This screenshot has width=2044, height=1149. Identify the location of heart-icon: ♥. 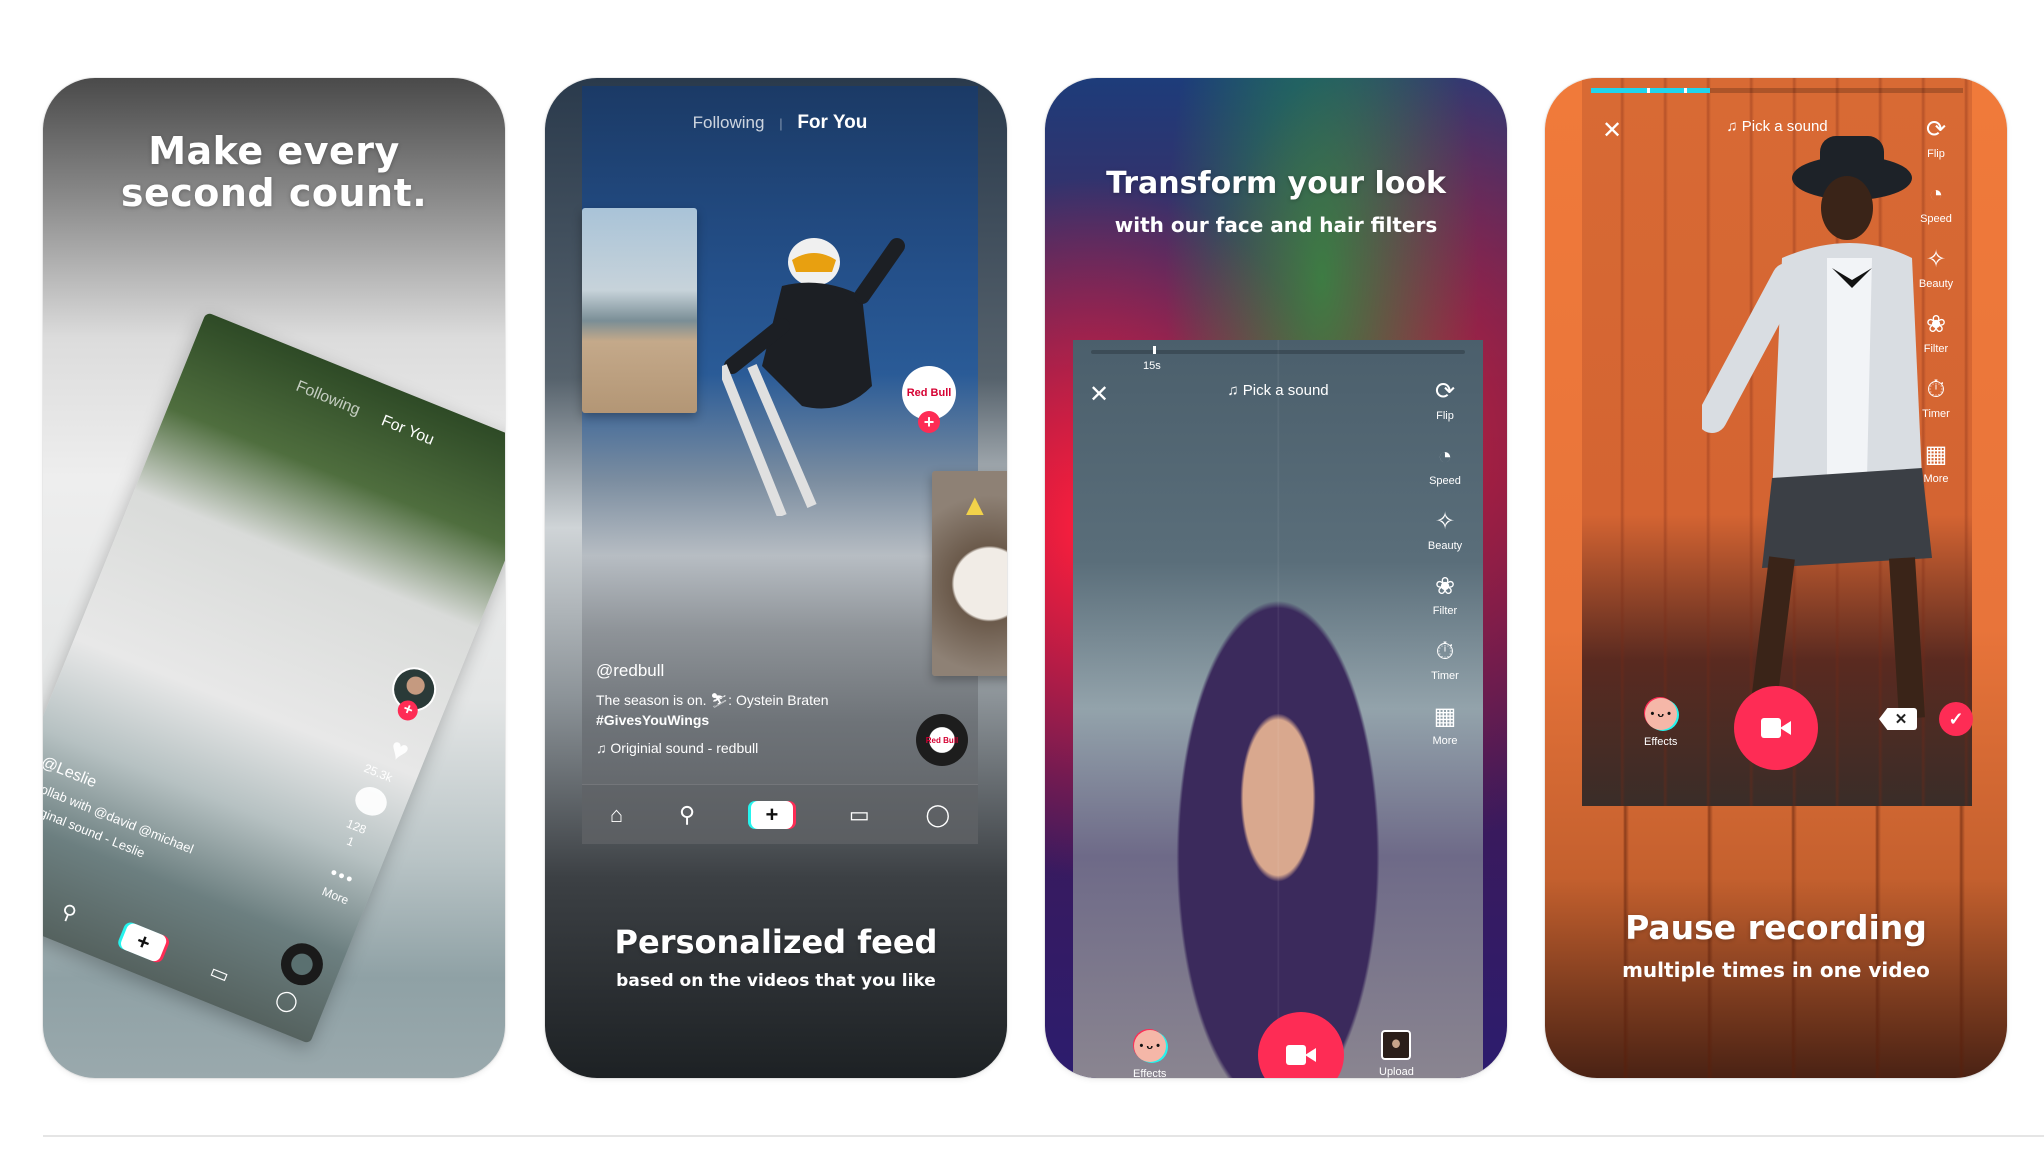
(399, 751).